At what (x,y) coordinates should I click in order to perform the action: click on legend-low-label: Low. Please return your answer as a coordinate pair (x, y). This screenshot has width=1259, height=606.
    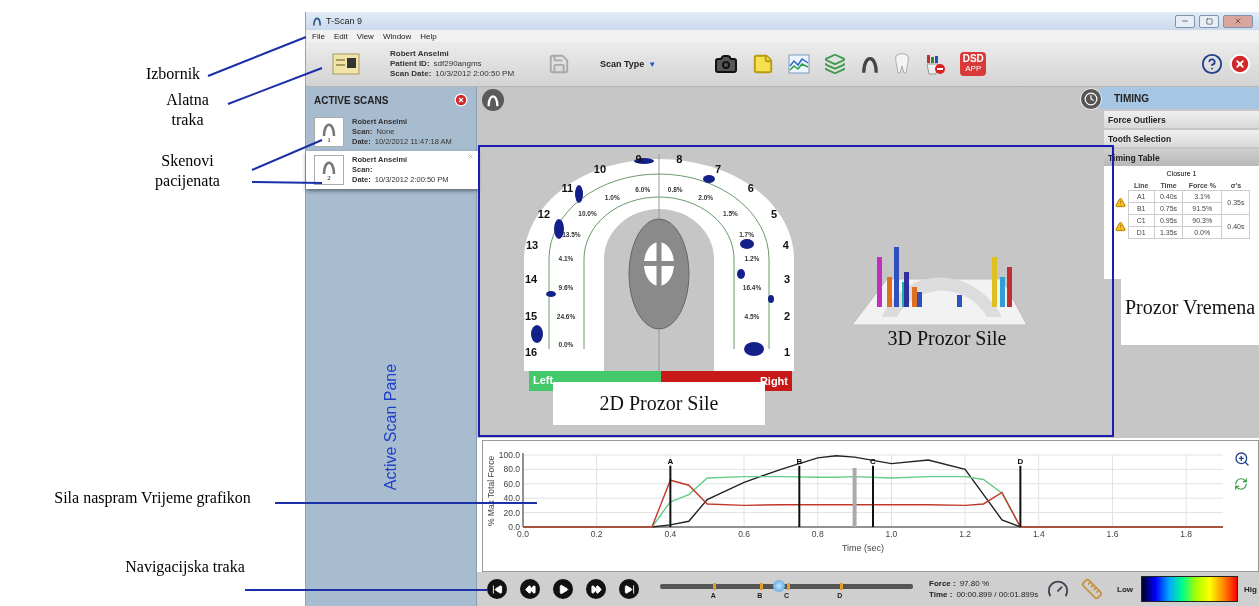
    Looking at the image, I should click on (1125, 589).